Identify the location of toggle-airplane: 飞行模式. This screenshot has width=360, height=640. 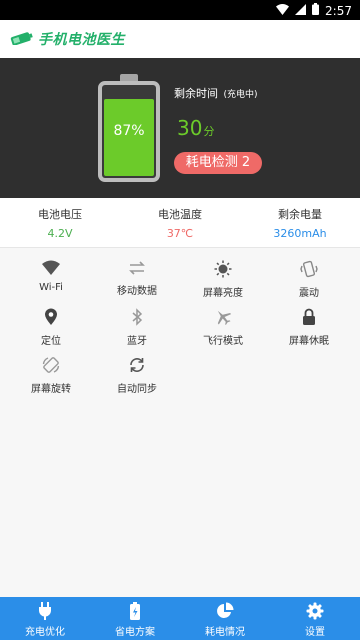
(223, 332).